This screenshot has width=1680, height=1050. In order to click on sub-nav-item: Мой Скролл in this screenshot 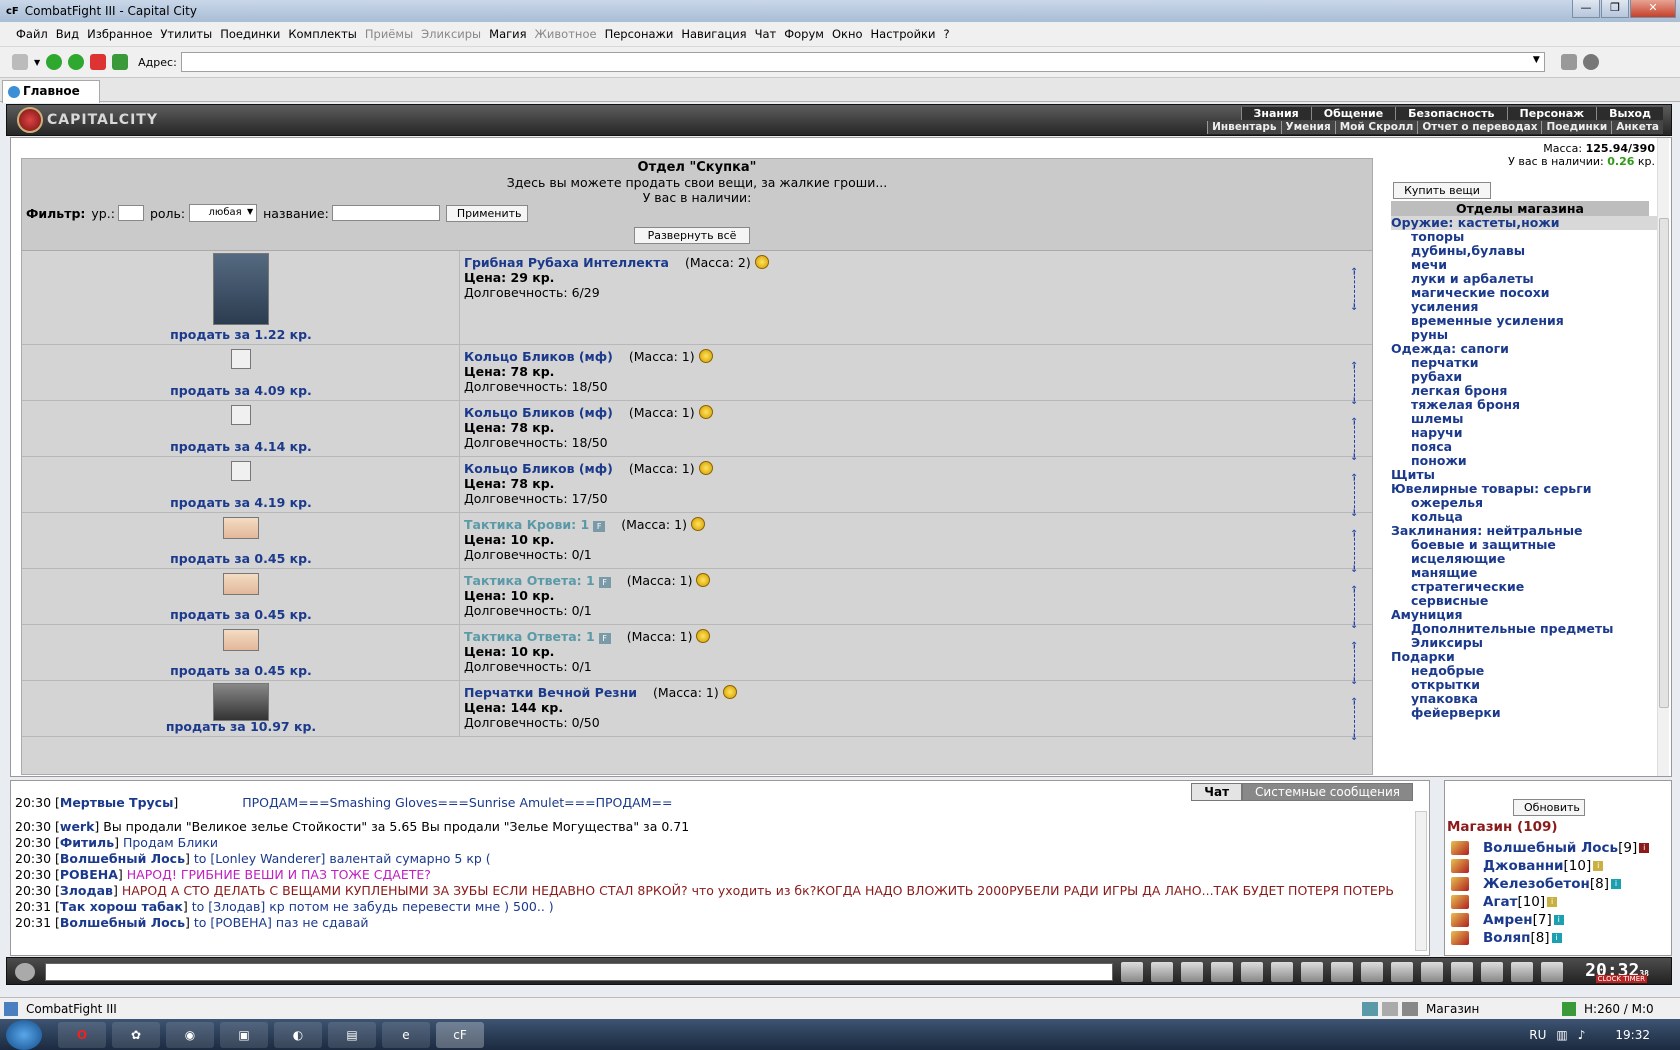, I will do `click(1376, 127)`.